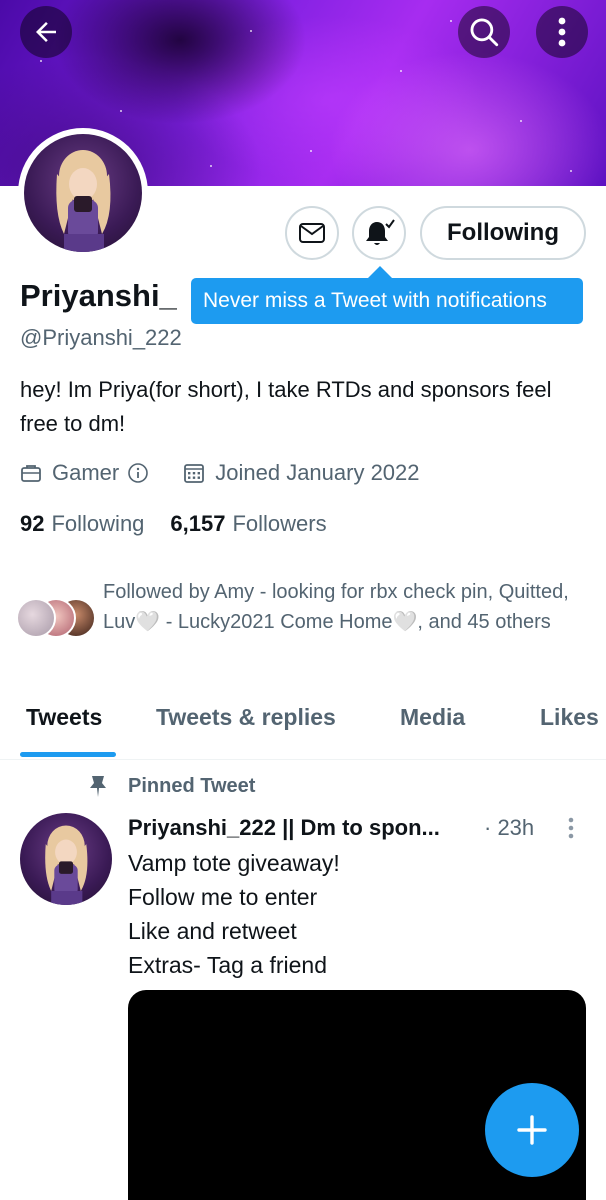  I want to click on follow-counts: 92 Following 6,157 Followers, so click(186, 524).